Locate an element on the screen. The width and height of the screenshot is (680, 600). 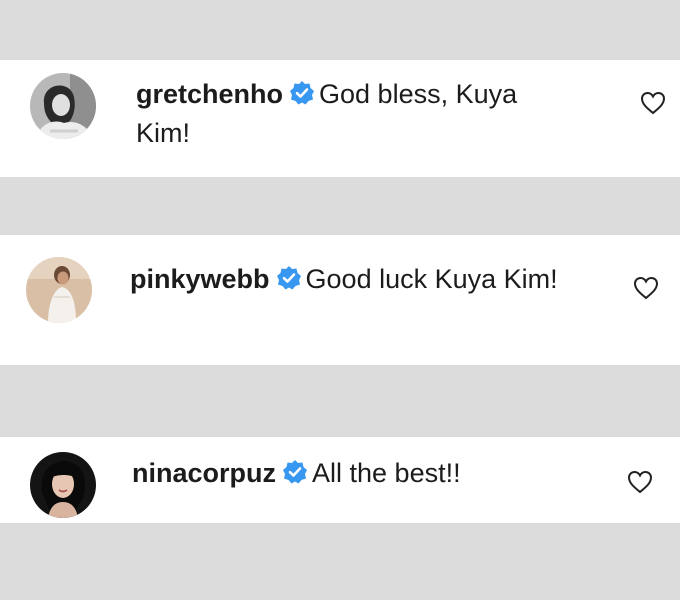
comment-text: pinkywebb Good luck Kuya Kim! is located at coordinates (350, 280).